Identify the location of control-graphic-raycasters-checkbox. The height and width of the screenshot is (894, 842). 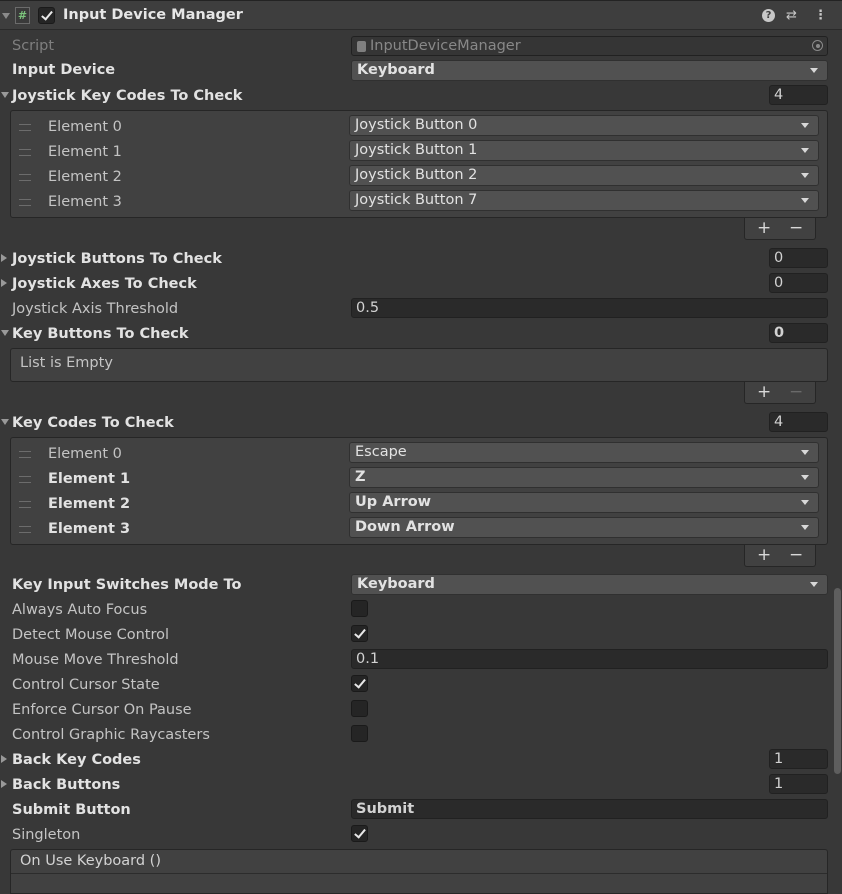
(359, 733).